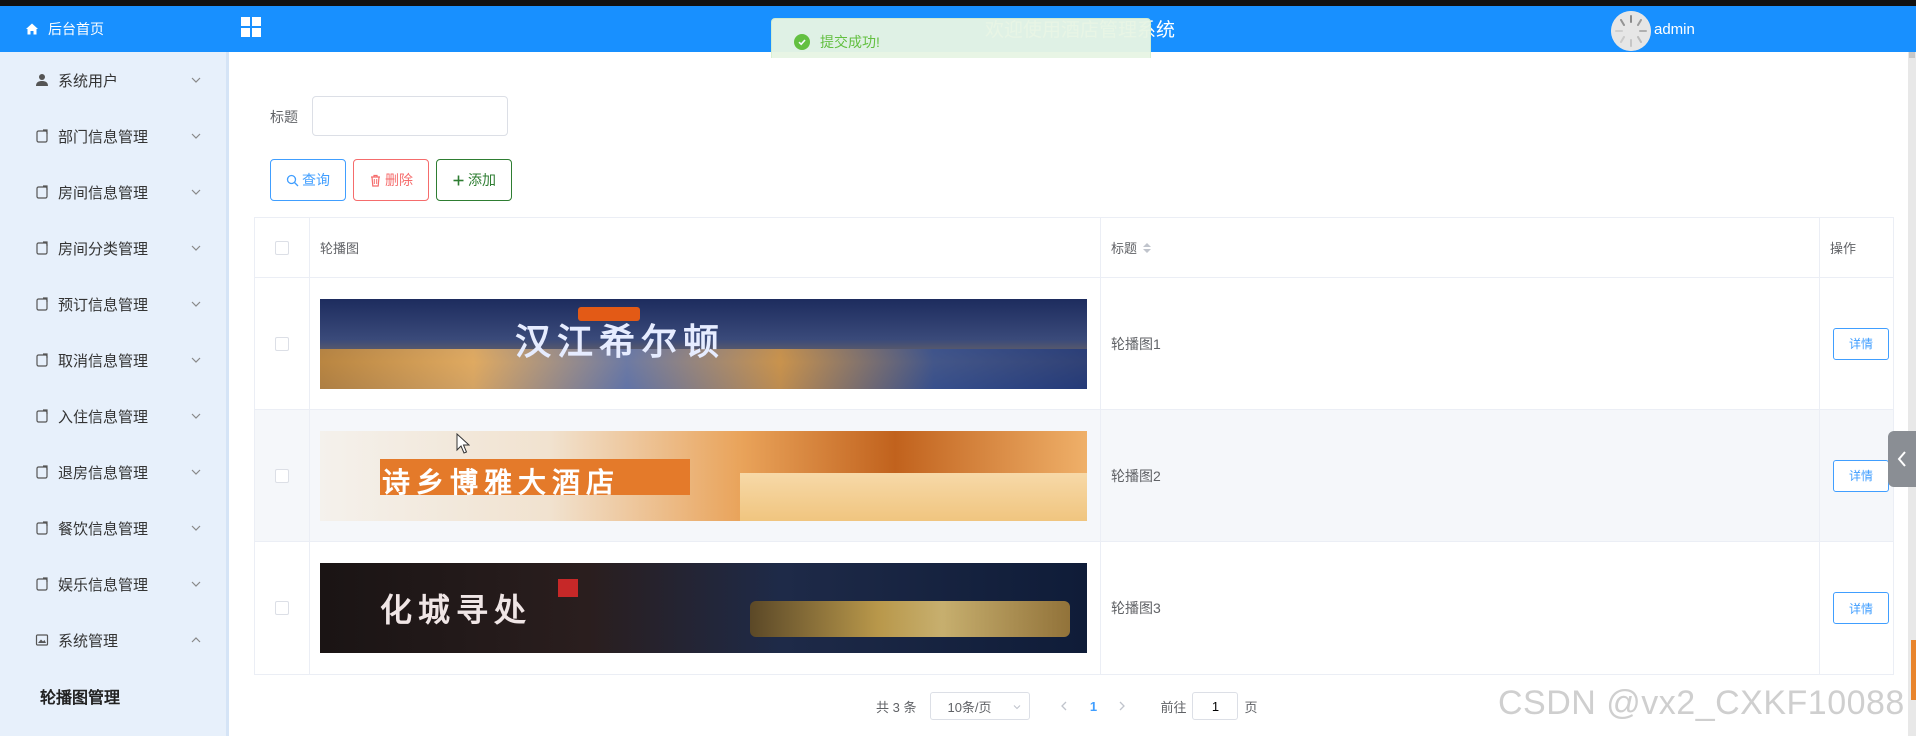  I want to click on banner-image-seal, so click(568, 588).